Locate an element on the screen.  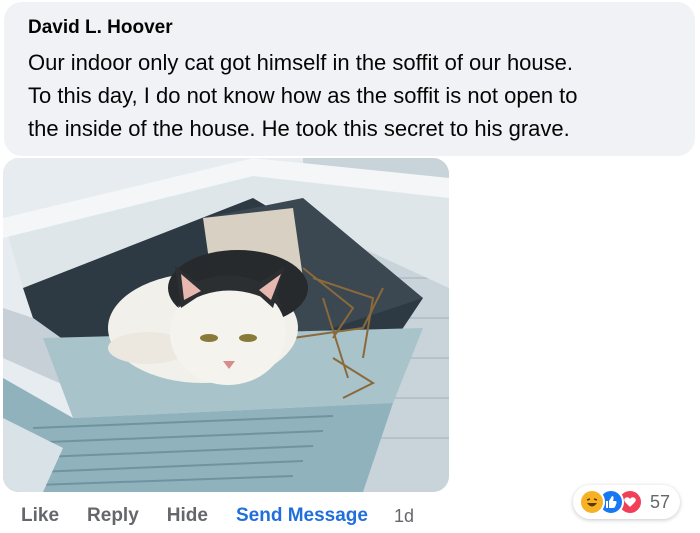
comment-actions: Like Reply Hide Send Message 1d is located at coordinates (217, 516).